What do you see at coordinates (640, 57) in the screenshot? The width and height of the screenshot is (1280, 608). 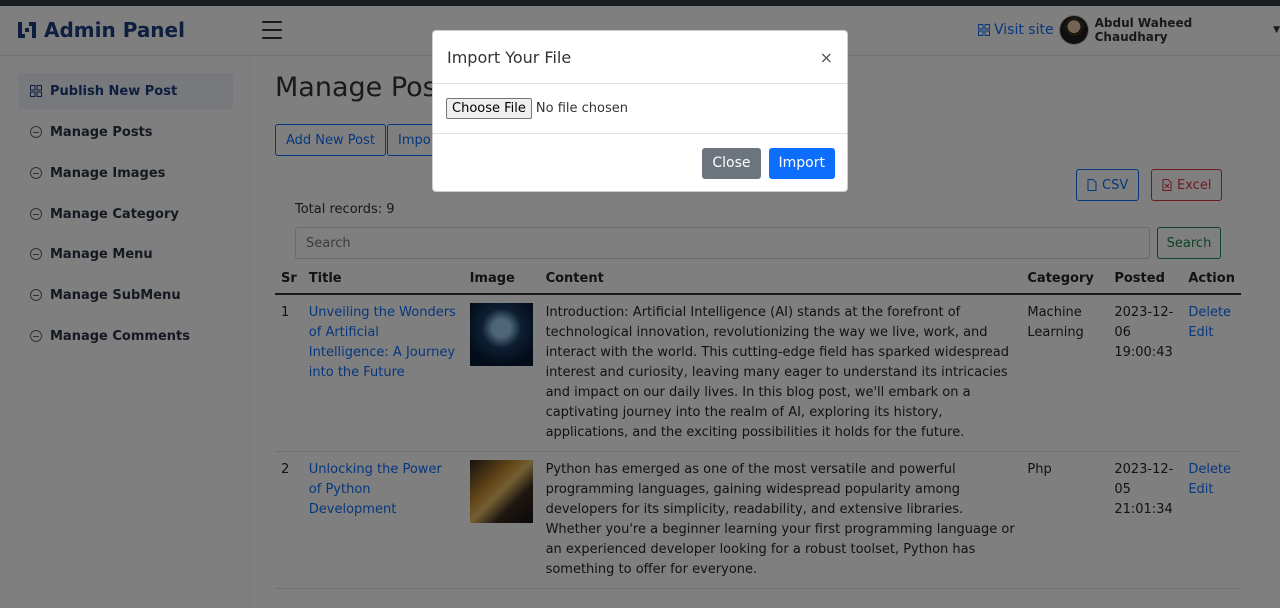 I see `modal-header: Import Your File ×` at bounding box center [640, 57].